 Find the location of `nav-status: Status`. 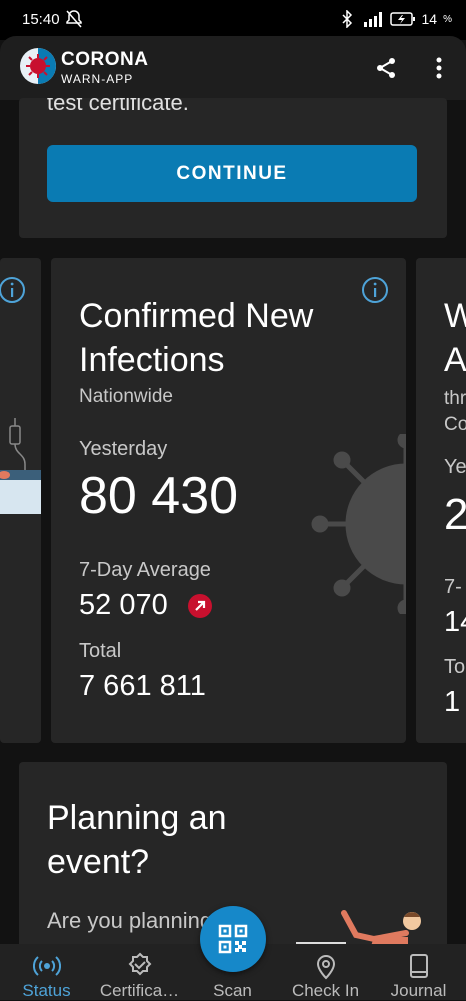

nav-status: Status is located at coordinates (46, 972).